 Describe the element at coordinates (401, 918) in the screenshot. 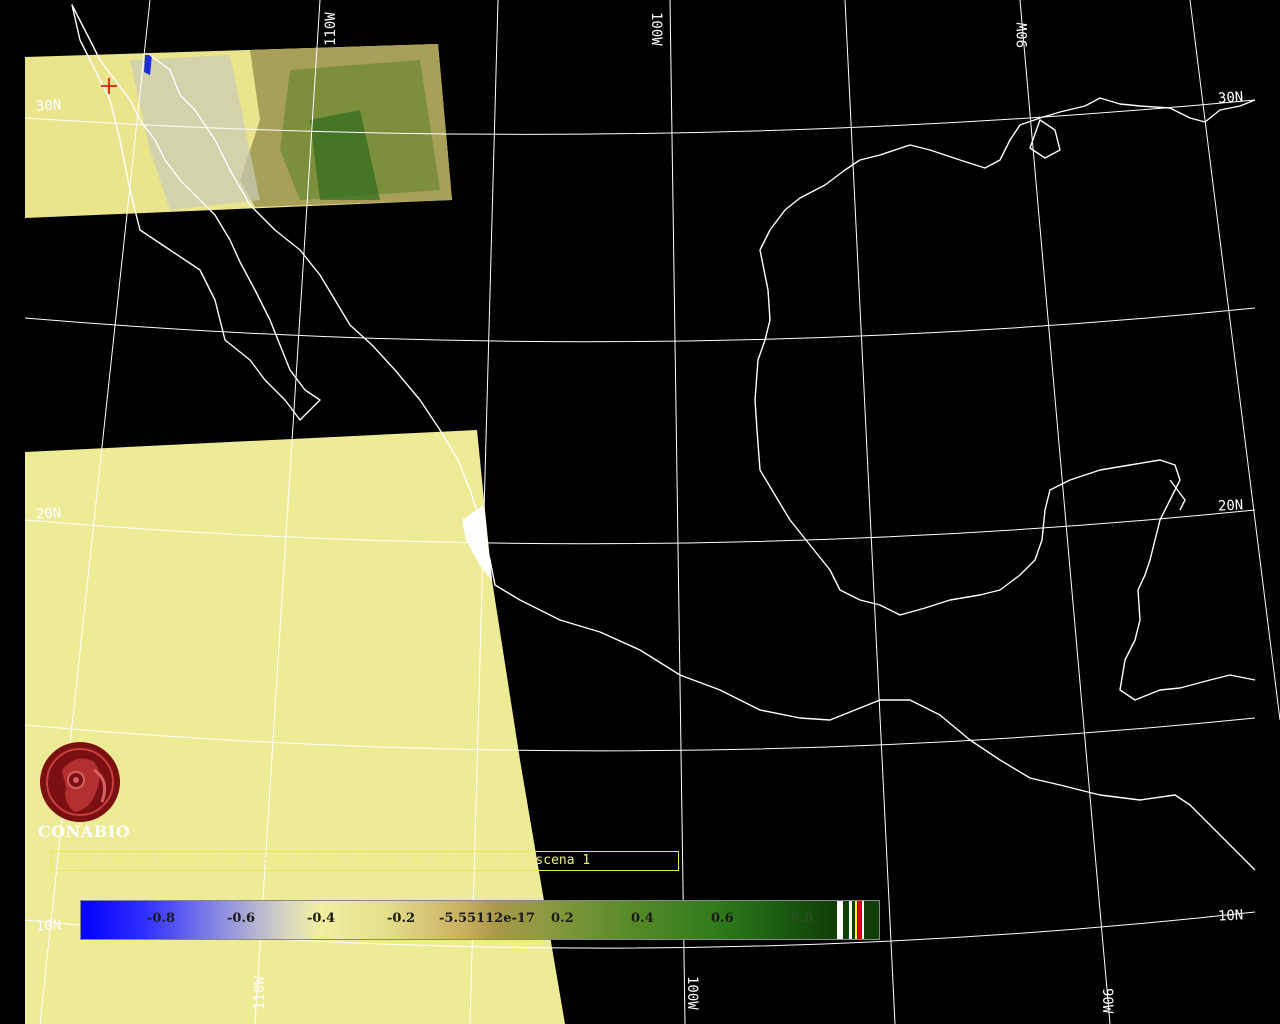

I see `colorbar-tick: -0.2` at that location.